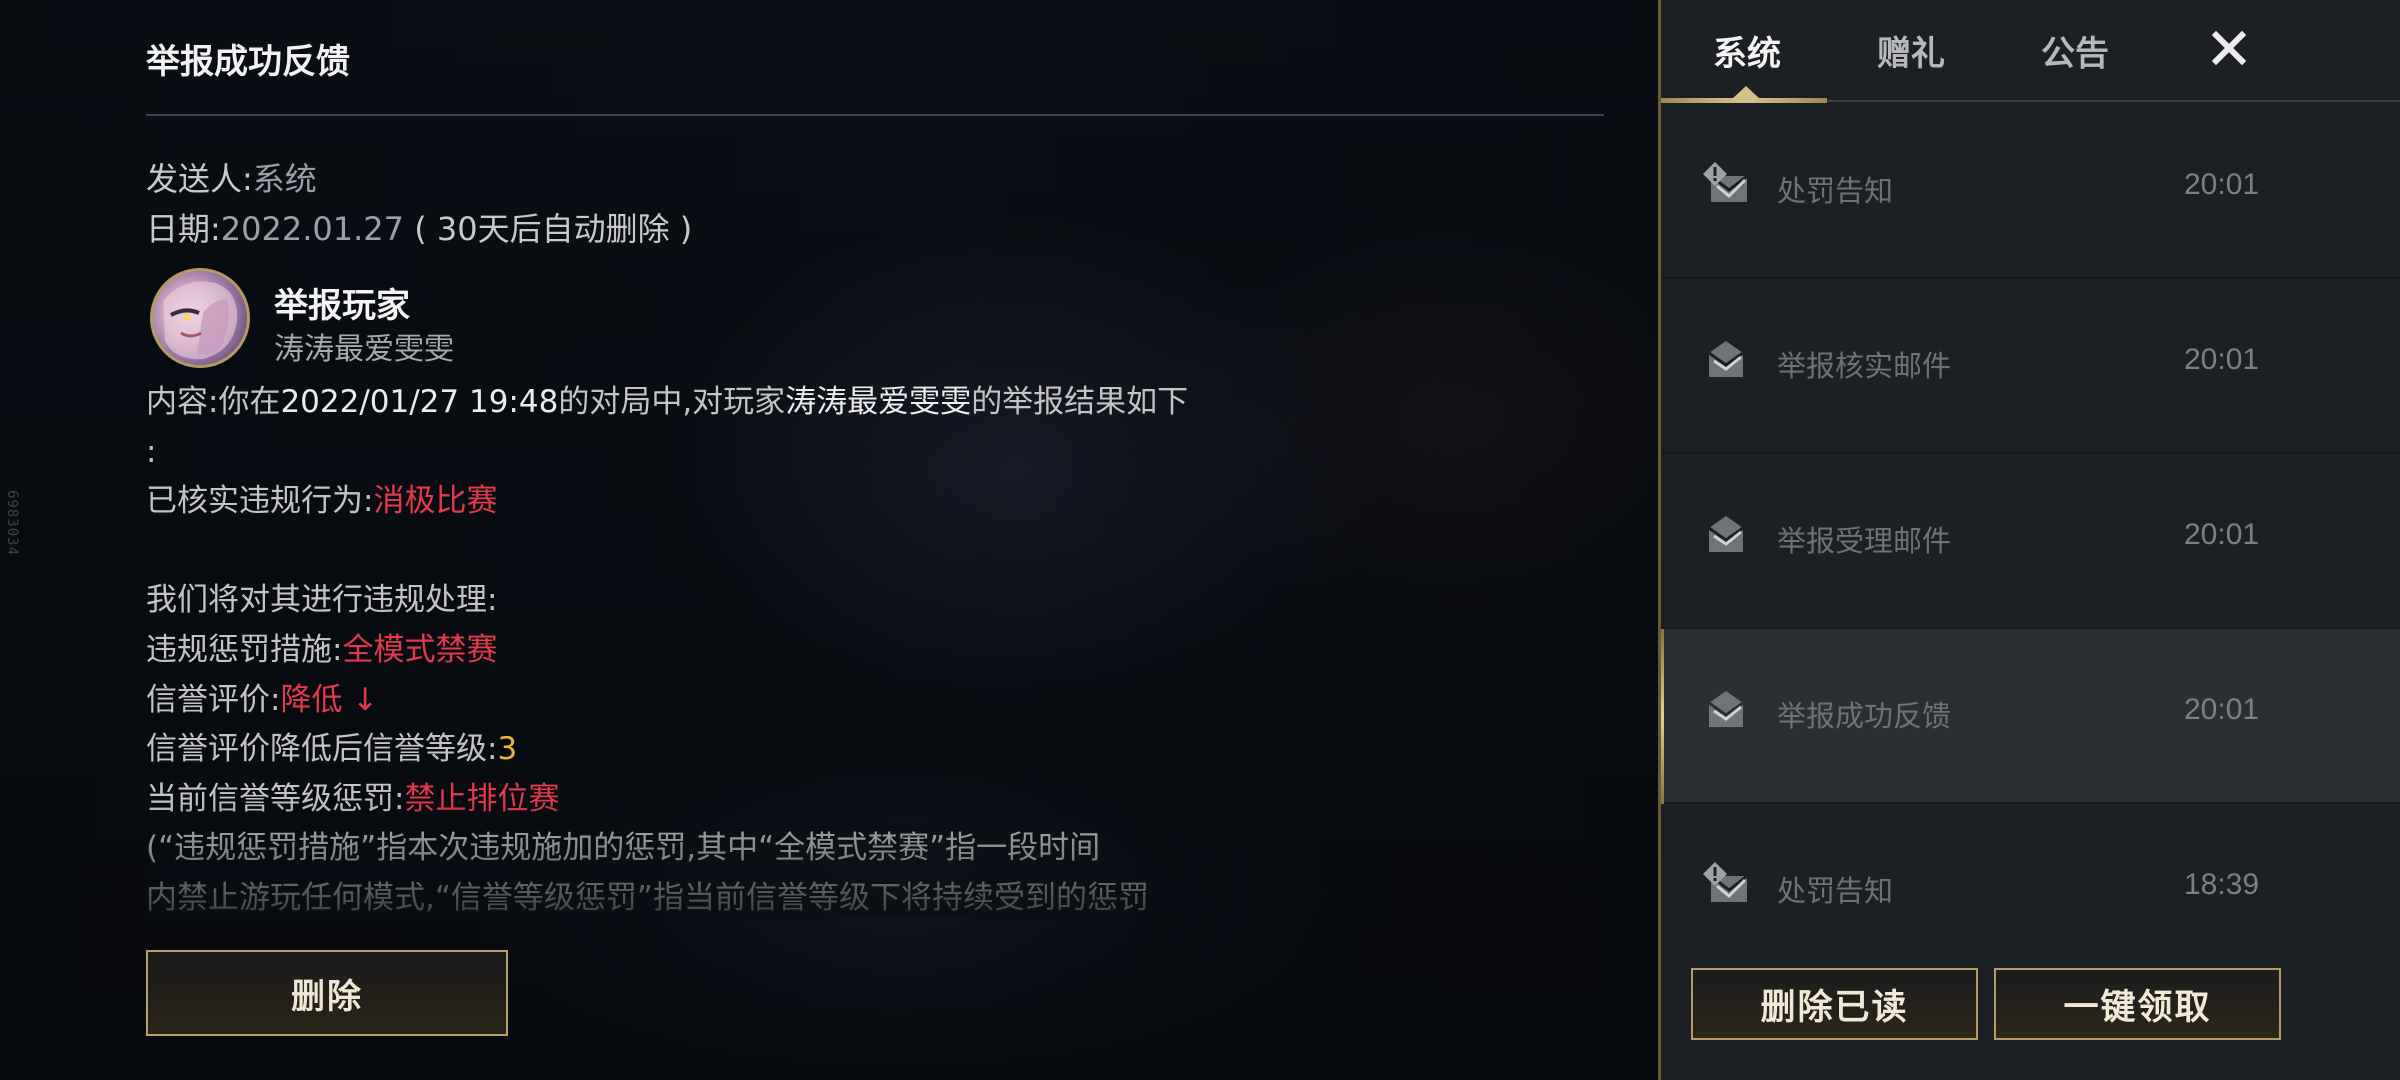  Describe the element at coordinates (686, 502) in the screenshot. I see `verified-line: 已核实违规行为:消极比赛` at that location.